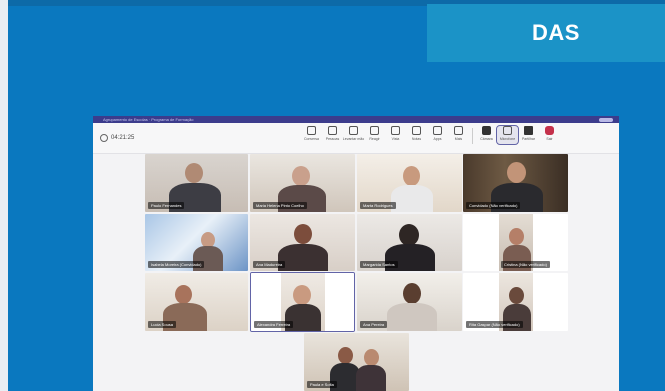 The width and height of the screenshot is (665, 391). I want to click on participant-name: Margarida Santos, so click(379, 264).